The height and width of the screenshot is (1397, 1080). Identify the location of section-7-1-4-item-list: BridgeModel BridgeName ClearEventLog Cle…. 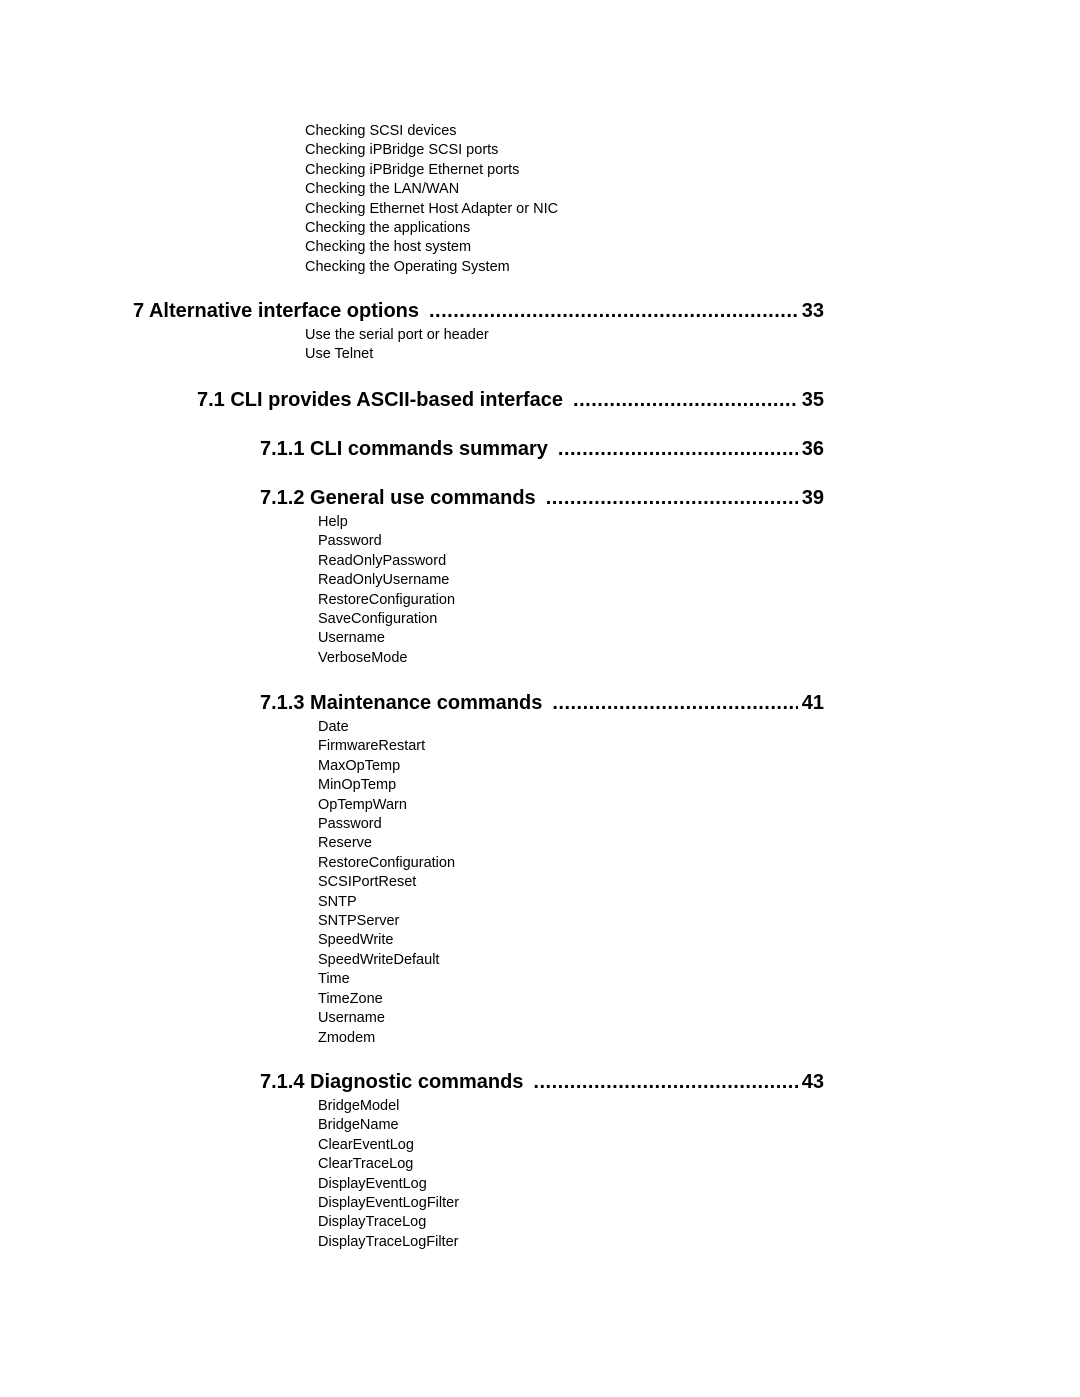
(388, 1174).